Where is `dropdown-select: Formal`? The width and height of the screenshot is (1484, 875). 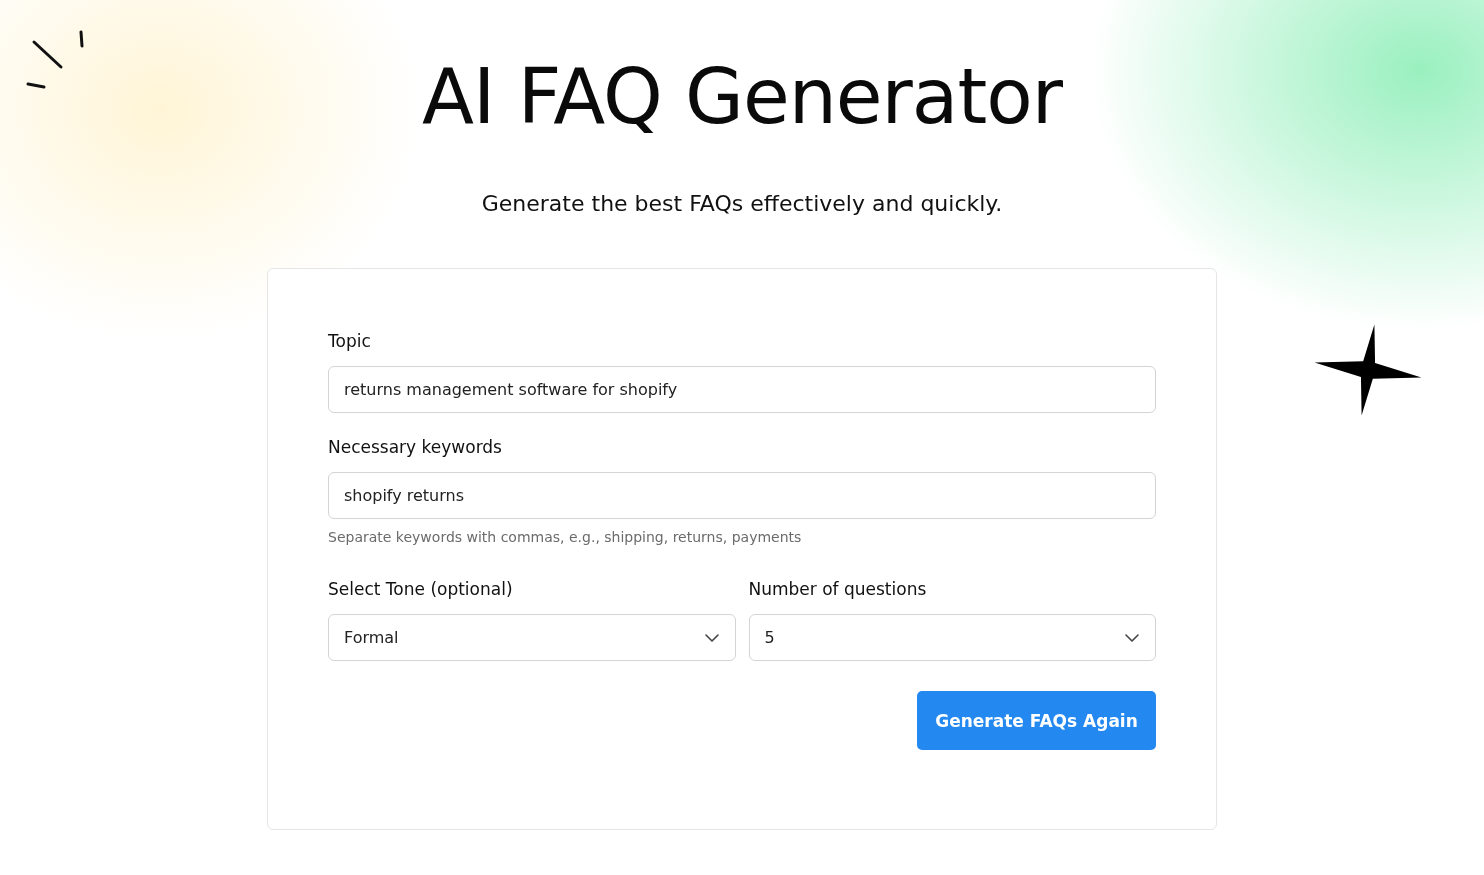
dropdown-select: Formal is located at coordinates (532, 637).